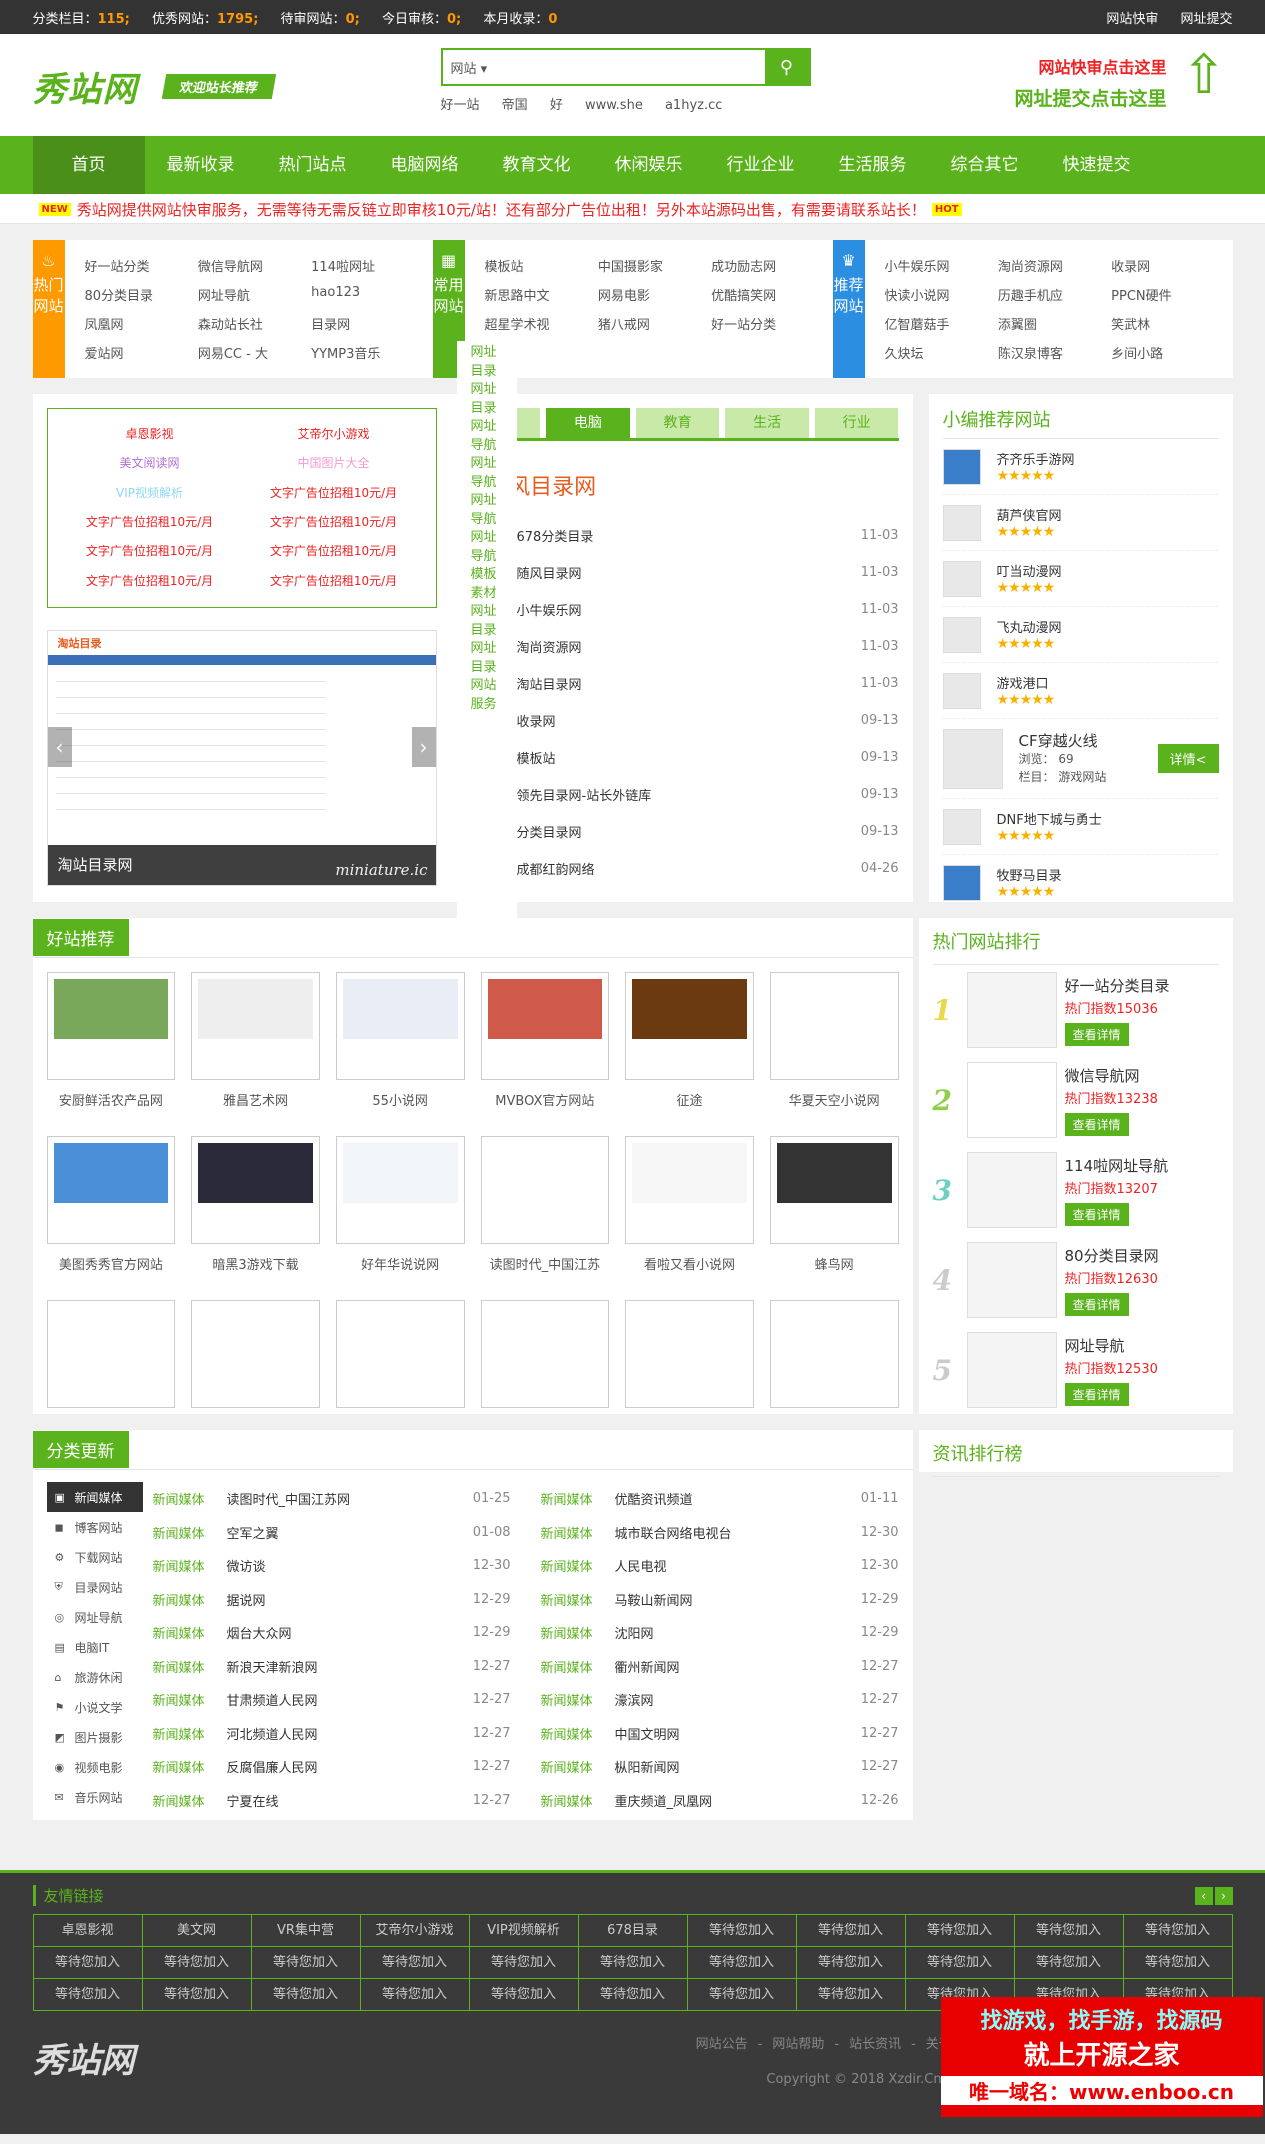 This screenshot has height=2144, width=1265. Describe the element at coordinates (332, 1767) in the screenshot. I see `category-row: 新闻媒体 反腐倡廉人民网 12-27` at that location.